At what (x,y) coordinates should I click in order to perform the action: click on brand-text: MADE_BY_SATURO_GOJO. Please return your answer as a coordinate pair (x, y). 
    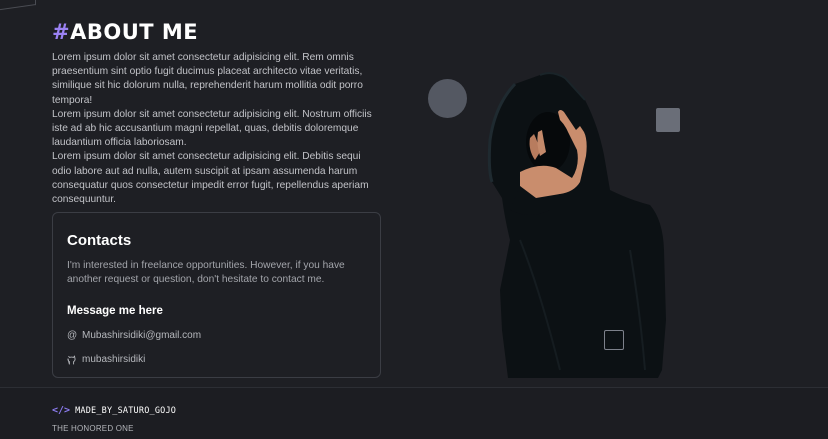
    Looking at the image, I should click on (125, 411).